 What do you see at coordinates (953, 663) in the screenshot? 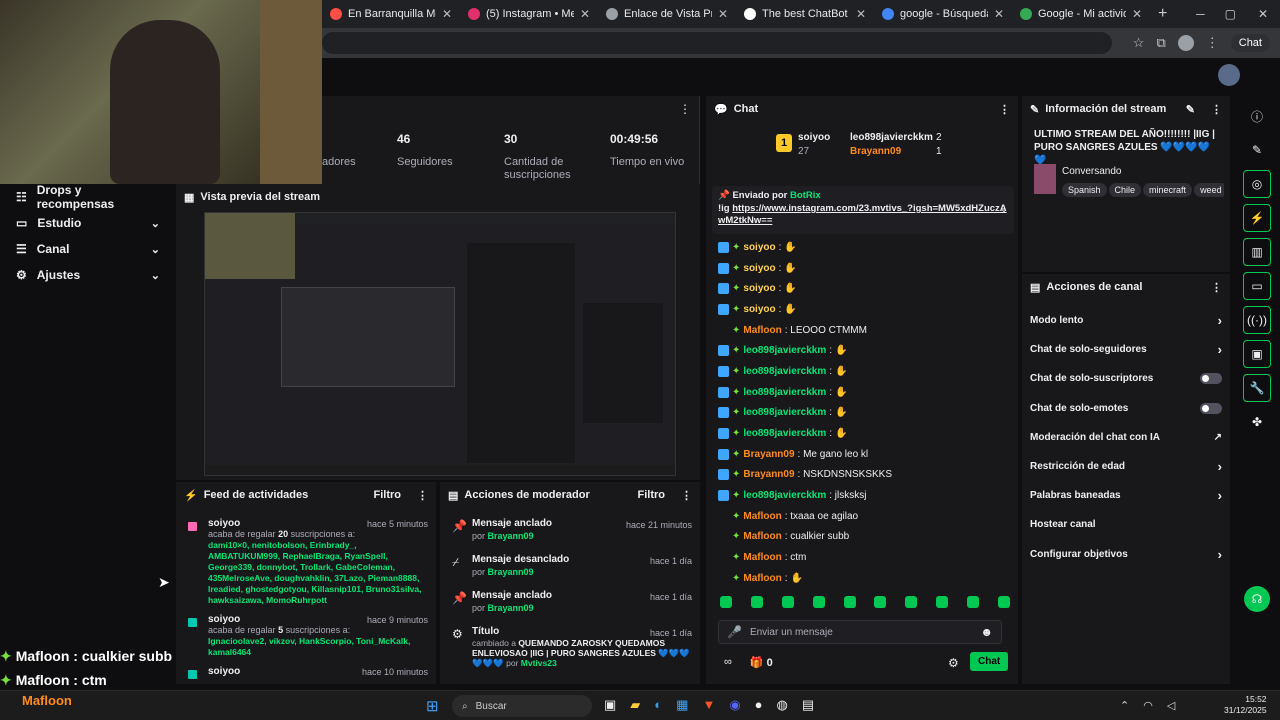
I see `gear-icon: ⚙` at bounding box center [953, 663].